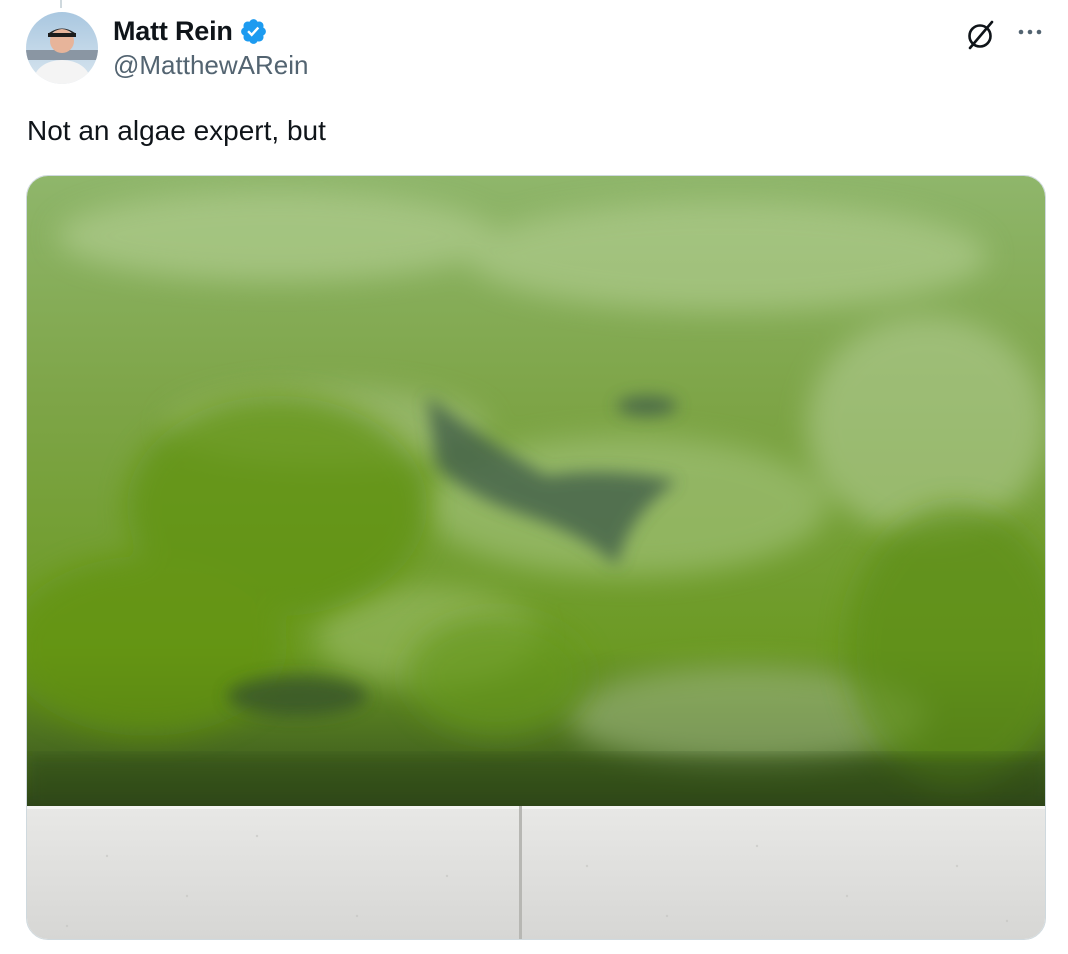 The width and height of the screenshot is (1068, 954). What do you see at coordinates (173, 31) in the screenshot?
I see `author-display-name: Matt Rein` at bounding box center [173, 31].